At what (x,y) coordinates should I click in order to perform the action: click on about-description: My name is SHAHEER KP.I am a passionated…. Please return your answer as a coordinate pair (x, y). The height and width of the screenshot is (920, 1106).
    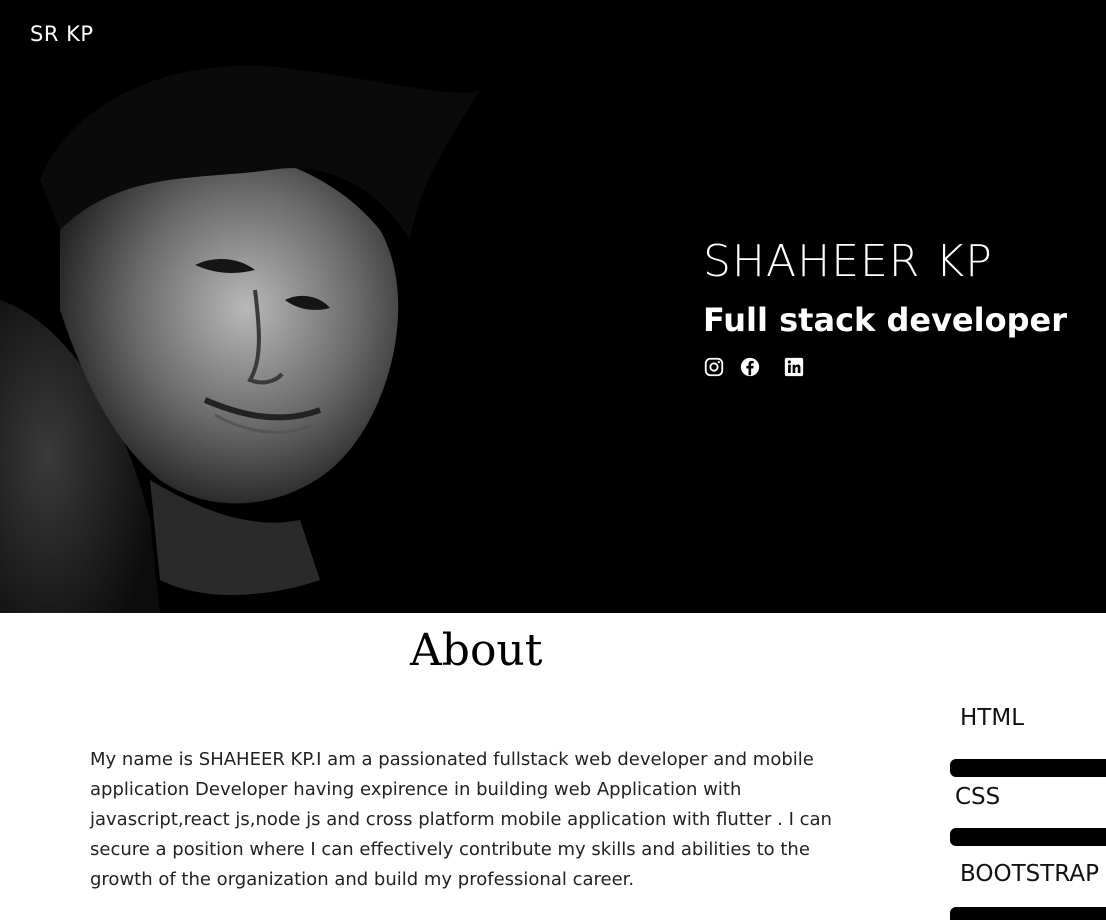
    Looking at the image, I should click on (461, 819).